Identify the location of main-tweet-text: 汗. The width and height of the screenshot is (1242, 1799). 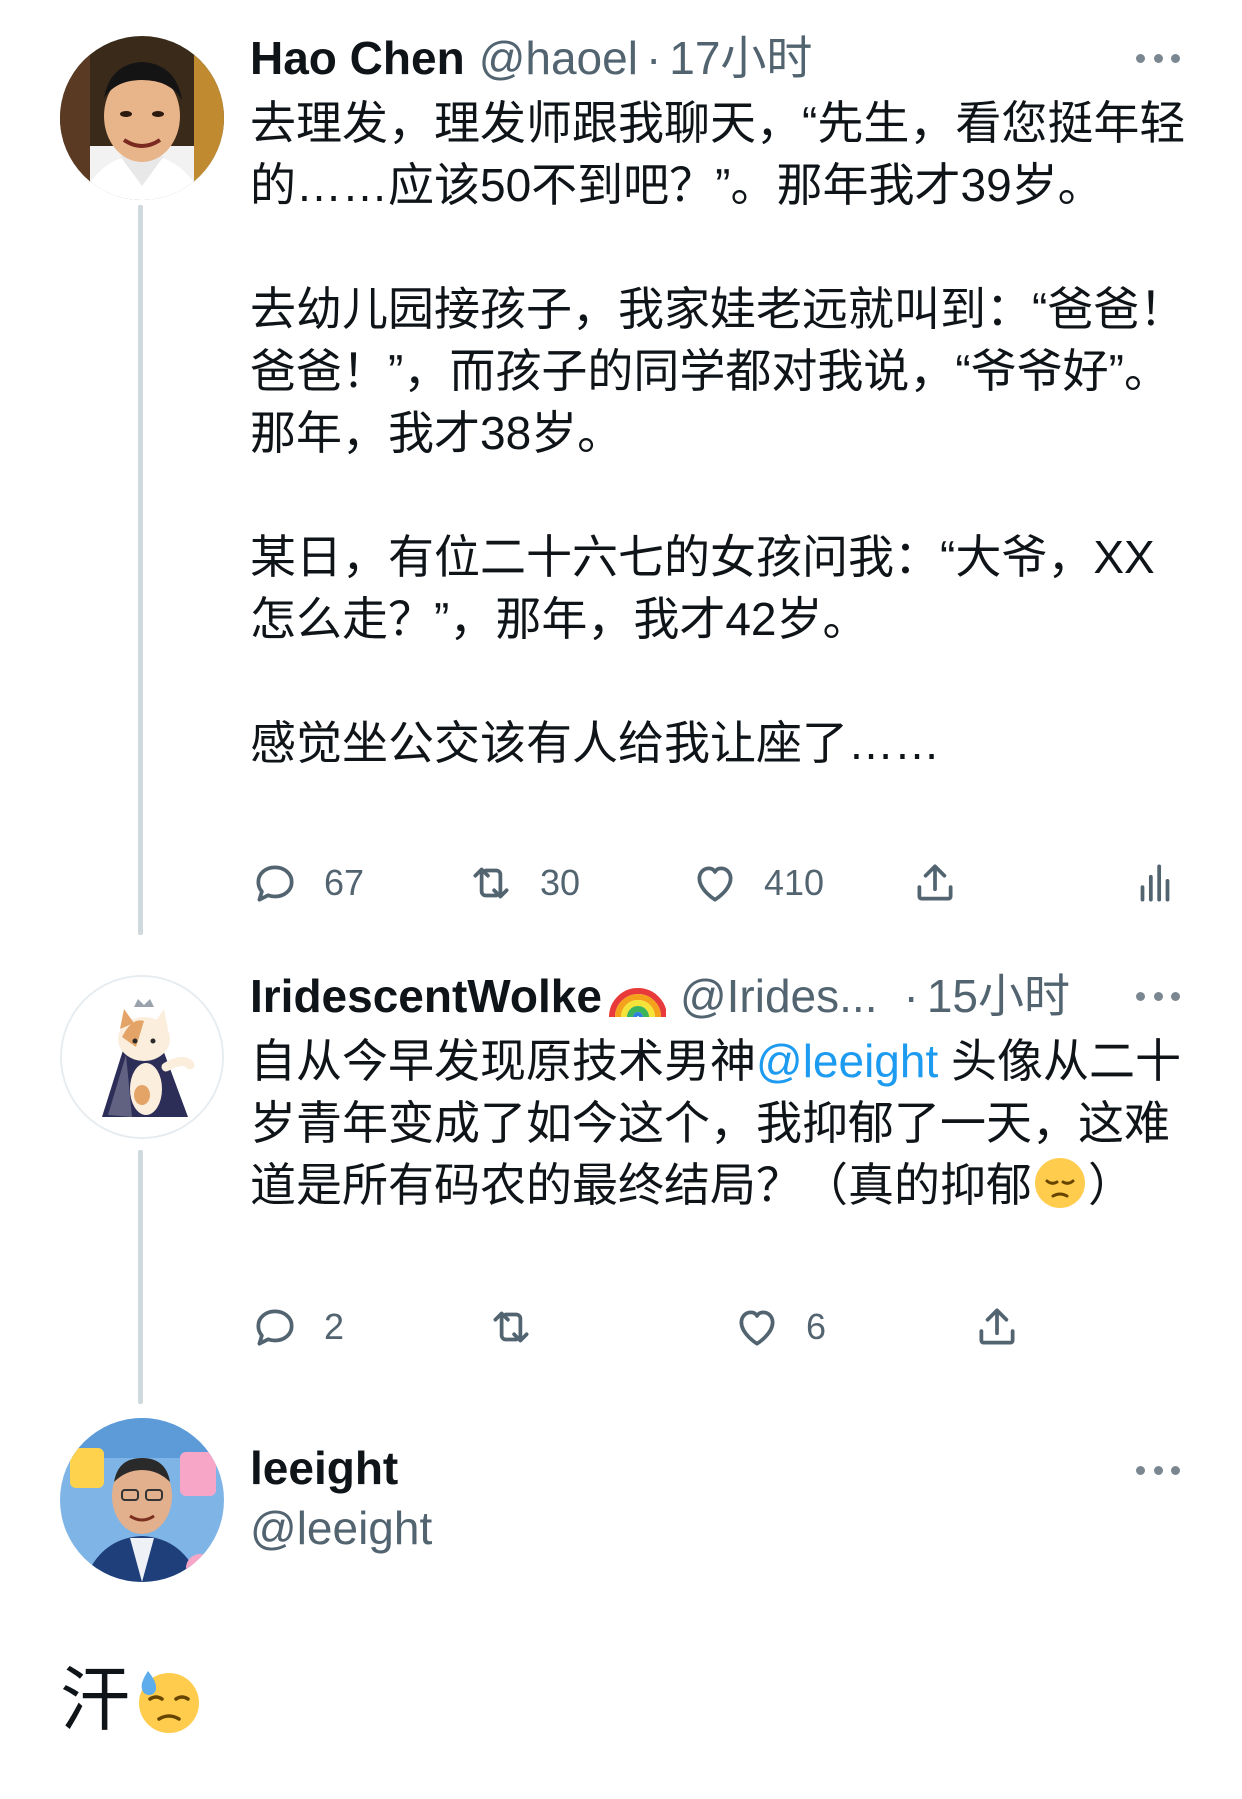
(132, 1700).